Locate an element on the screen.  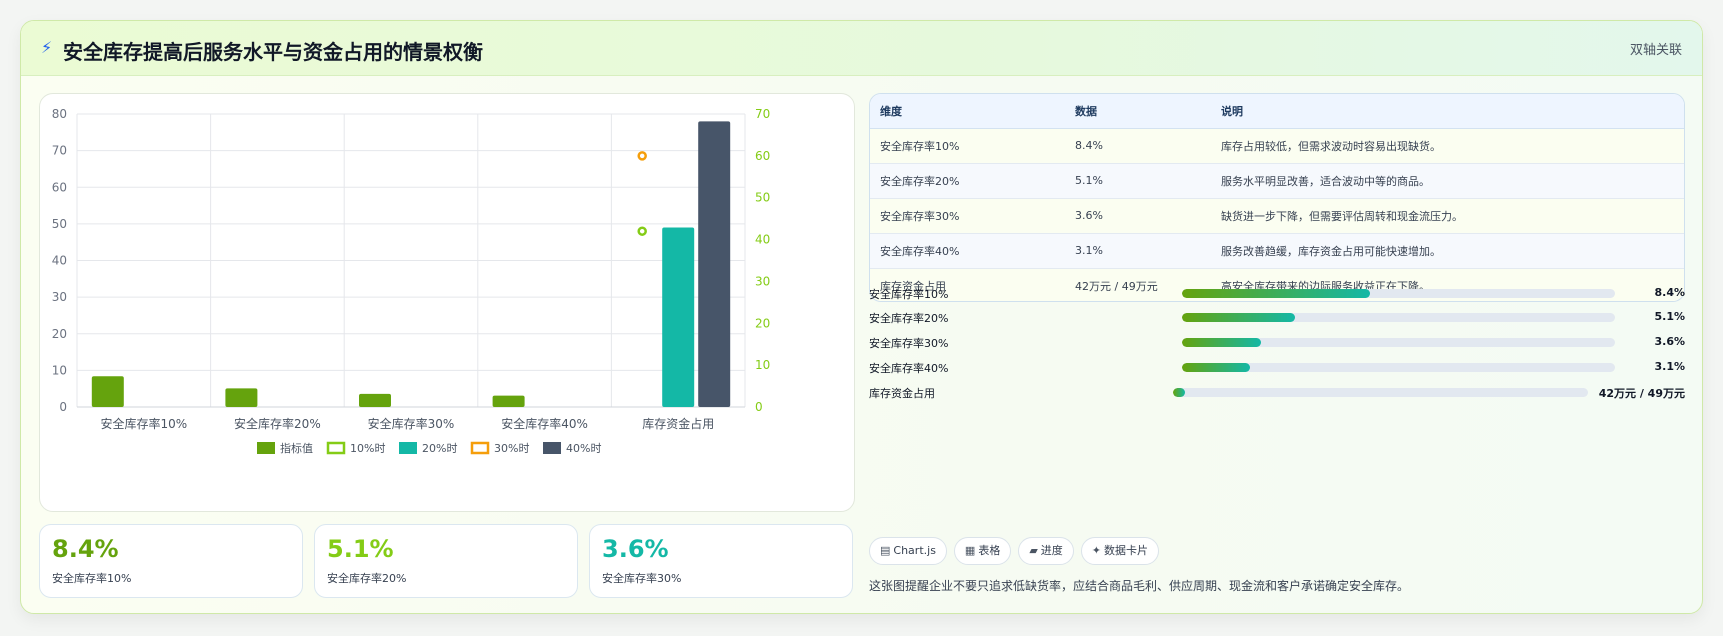
chip-label: Chart.js is located at coordinates (914, 550).